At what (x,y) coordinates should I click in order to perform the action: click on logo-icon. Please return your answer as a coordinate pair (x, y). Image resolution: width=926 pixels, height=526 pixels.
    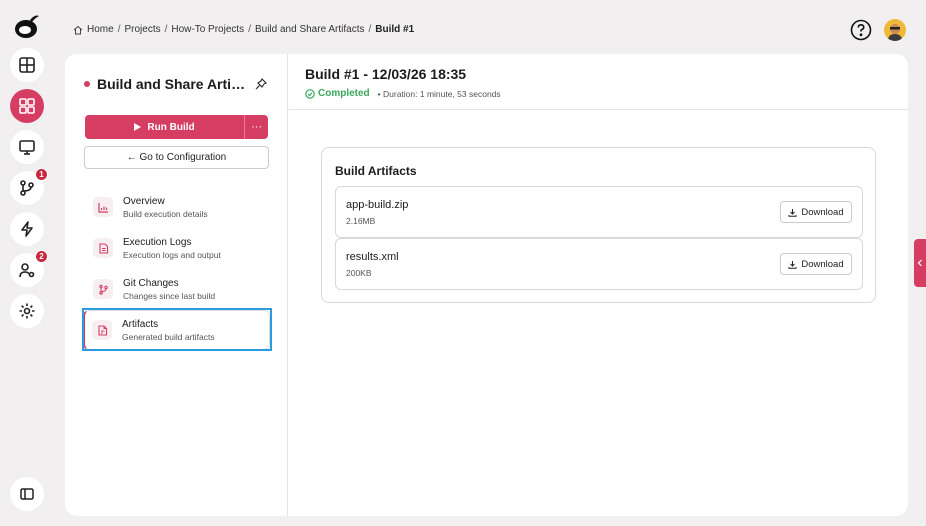
    Looking at the image, I should click on (27, 26).